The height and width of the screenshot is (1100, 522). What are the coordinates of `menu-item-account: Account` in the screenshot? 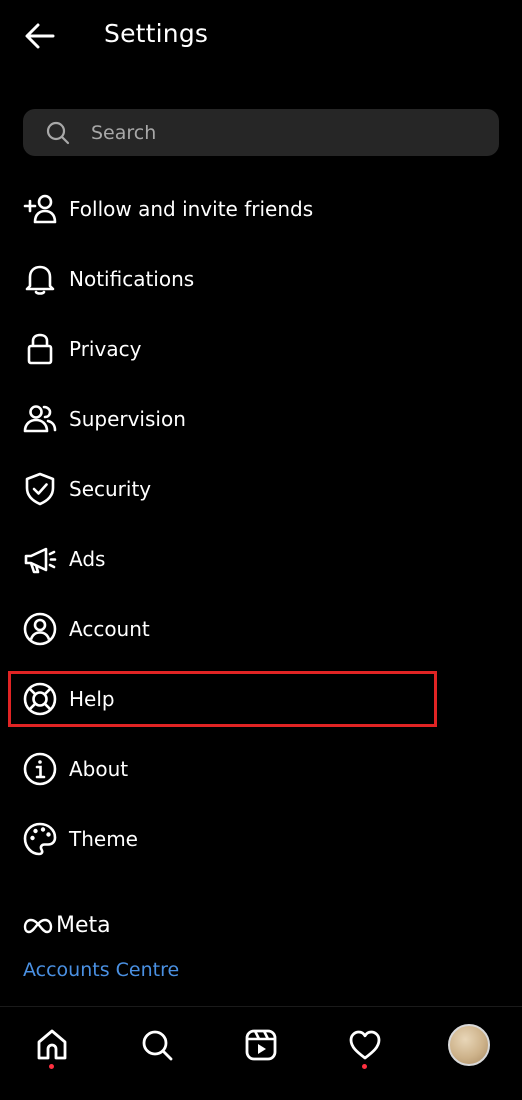 It's located at (261, 629).